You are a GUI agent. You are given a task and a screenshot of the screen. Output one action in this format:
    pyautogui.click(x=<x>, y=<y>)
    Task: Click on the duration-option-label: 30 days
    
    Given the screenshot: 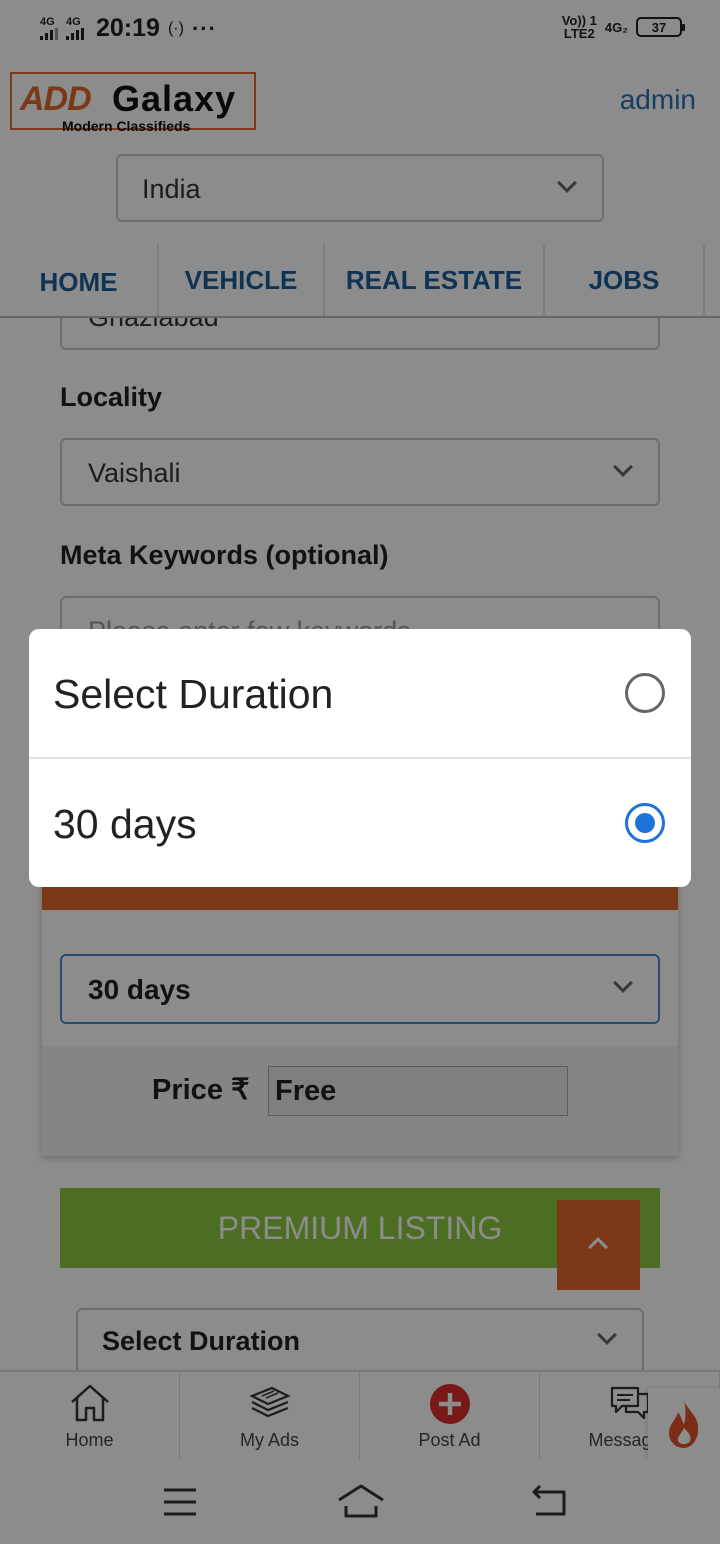 What is the action you would take?
    pyautogui.click(x=125, y=824)
    